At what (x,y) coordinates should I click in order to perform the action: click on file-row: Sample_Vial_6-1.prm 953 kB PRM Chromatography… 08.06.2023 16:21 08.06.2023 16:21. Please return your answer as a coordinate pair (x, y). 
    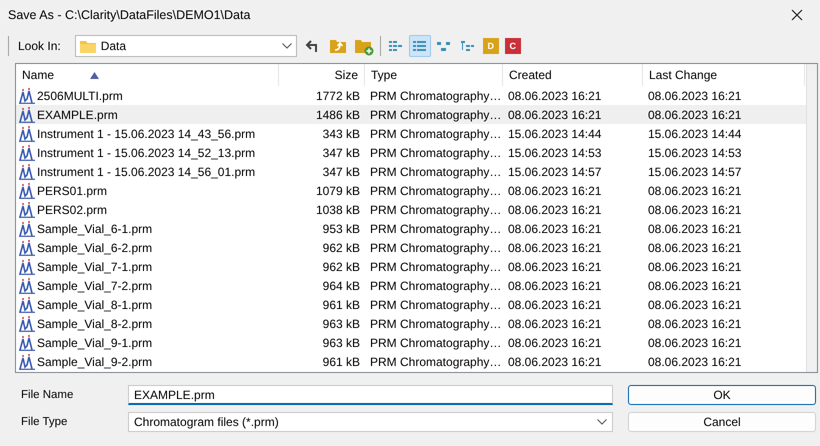
    Looking at the image, I should click on (411, 228).